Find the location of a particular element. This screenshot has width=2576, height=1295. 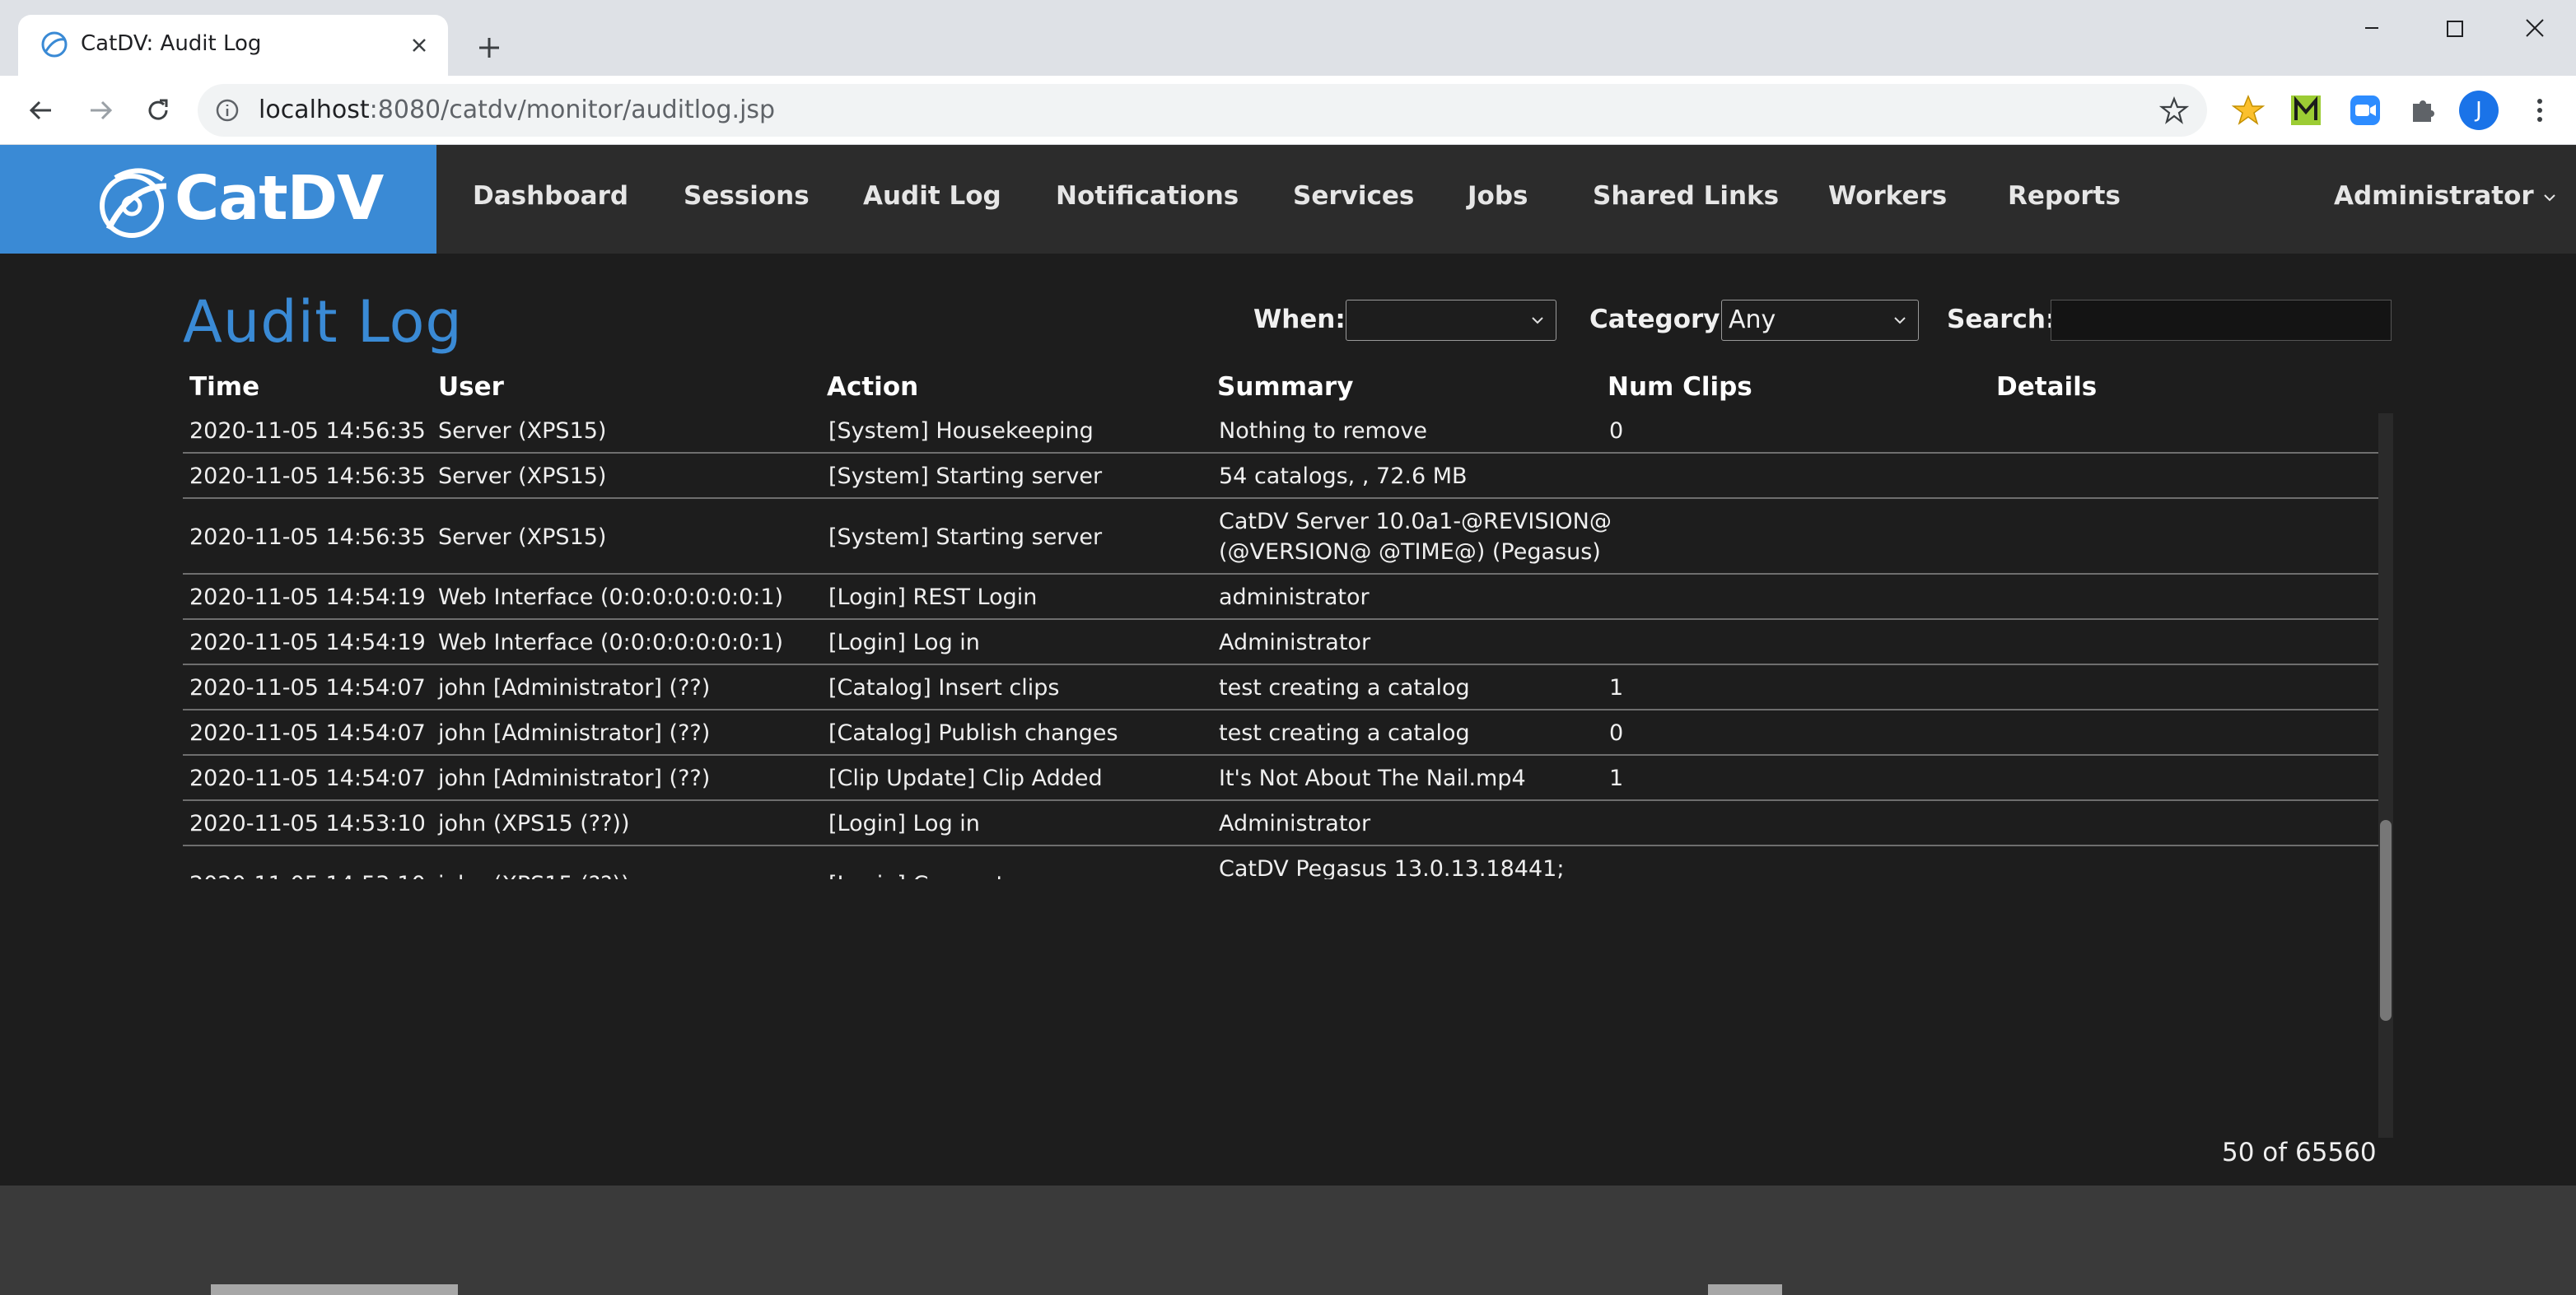

administrator-label: Administrator is located at coordinates (2434, 196).